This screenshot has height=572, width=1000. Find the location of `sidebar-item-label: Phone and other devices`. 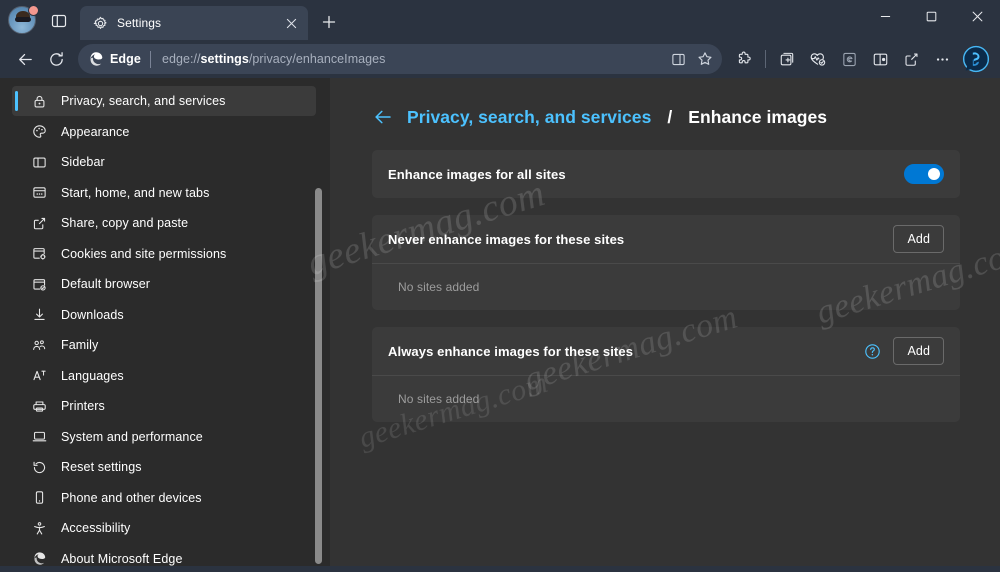

sidebar-item-label: Phone and other devices is located at coordinates (131, 497).